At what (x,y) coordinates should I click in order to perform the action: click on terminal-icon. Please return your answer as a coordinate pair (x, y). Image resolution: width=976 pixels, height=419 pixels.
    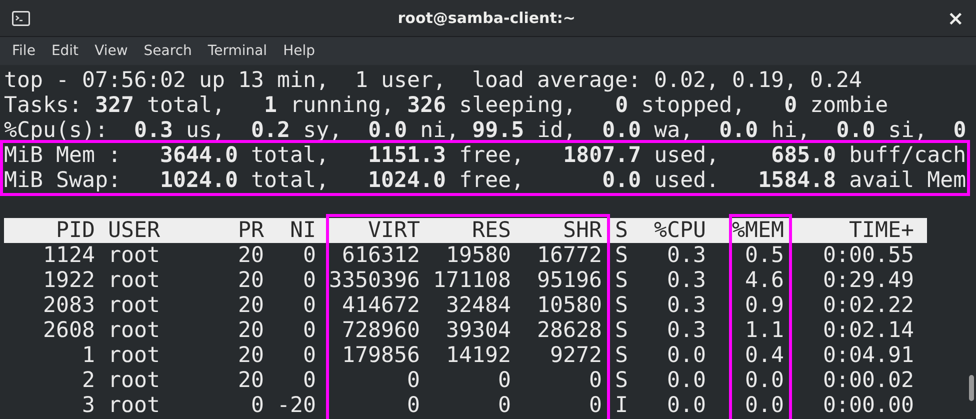
    Looking at the image, I should click on (21, 18).